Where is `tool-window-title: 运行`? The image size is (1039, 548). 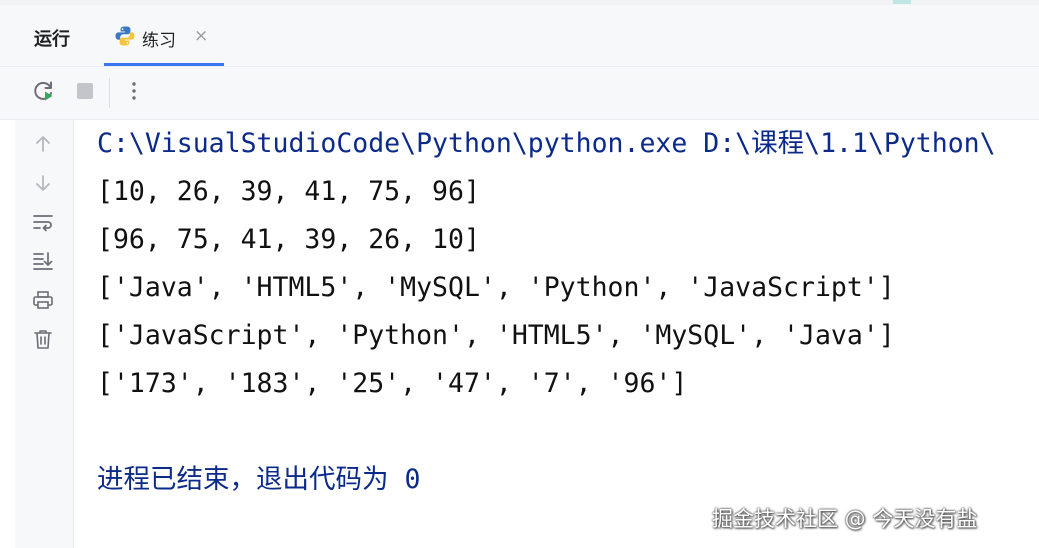 tool-window-title: 运行 is located at coordinates (52, 39).